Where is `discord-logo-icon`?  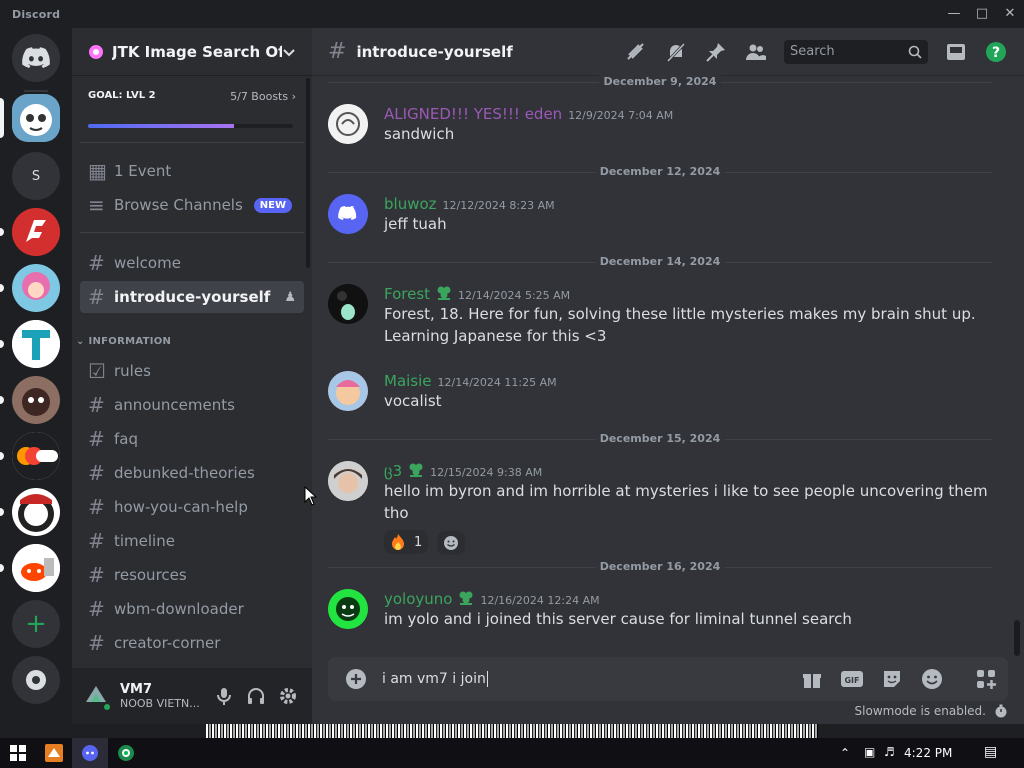 discord-logo-icon is located at coordinates (36, 57).